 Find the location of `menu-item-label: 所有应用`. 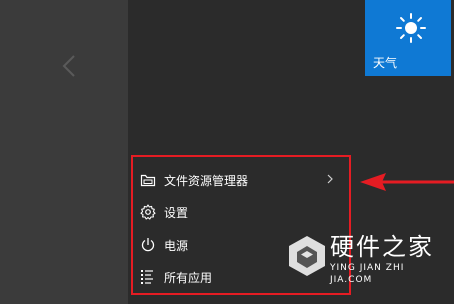

menu-item-label: 所有应用 is located at coordinates (188, 277).